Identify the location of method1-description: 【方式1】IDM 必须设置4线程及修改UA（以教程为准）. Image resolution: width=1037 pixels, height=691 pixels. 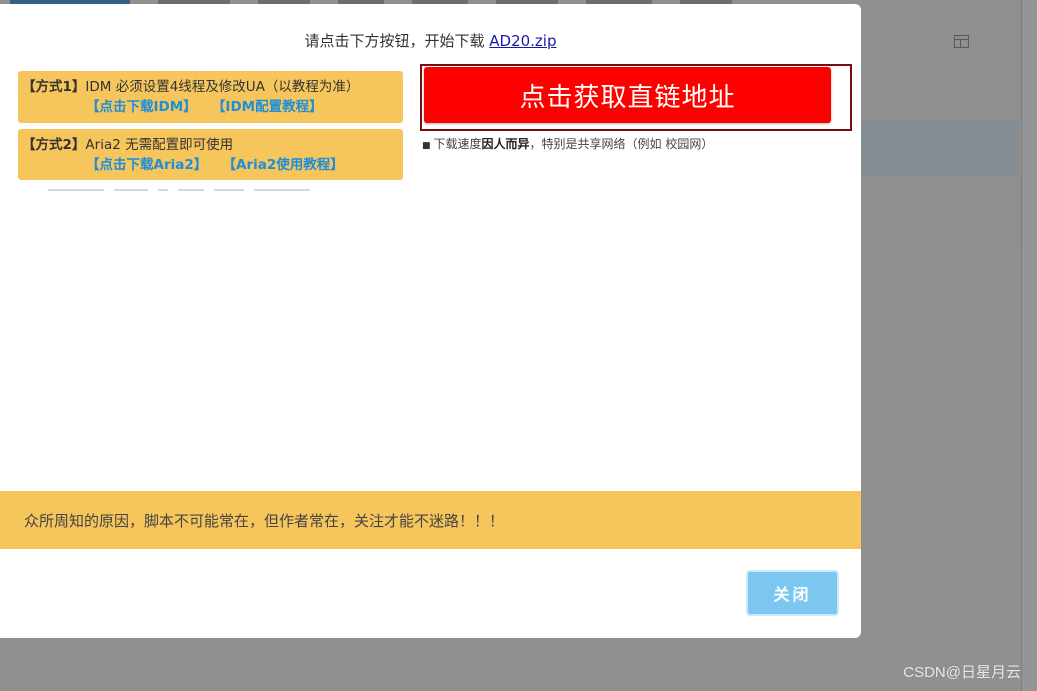
(210, 87).